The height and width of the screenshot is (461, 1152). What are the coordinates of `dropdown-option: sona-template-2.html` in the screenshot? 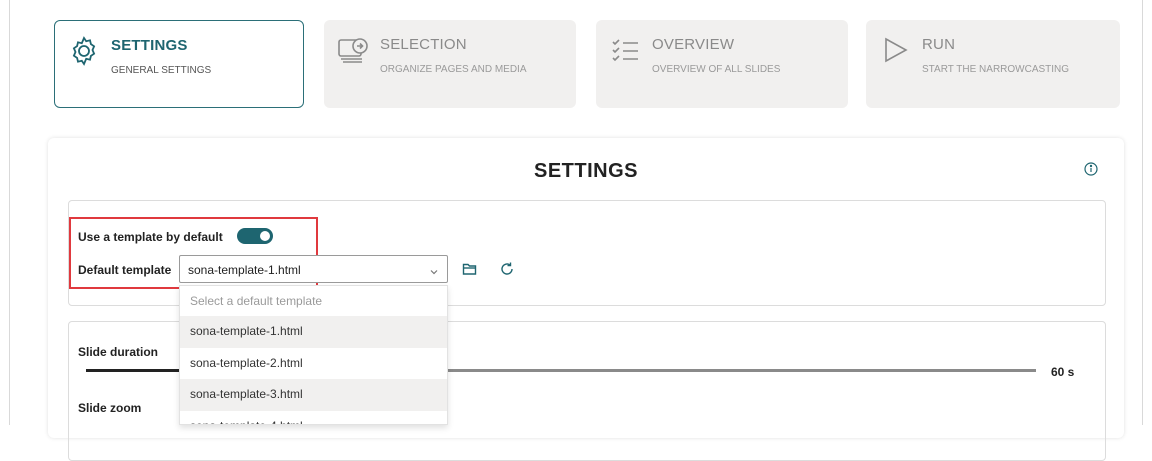 It's located at (313, 364).